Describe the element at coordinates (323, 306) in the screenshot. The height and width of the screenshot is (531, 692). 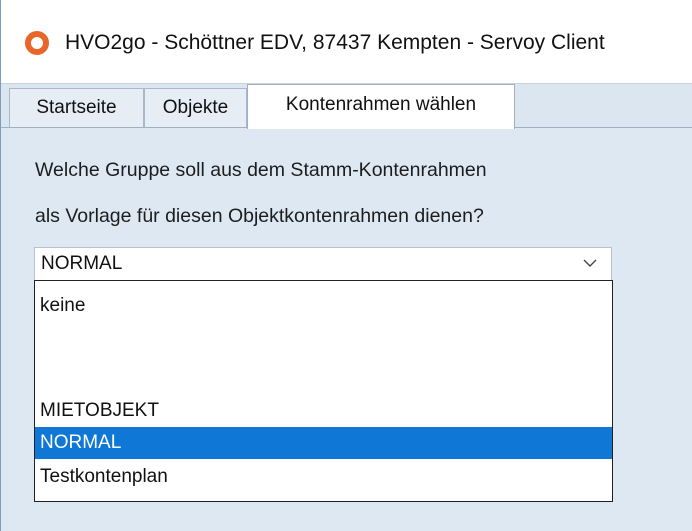
I see `dropdown-option-keine: keine` at that location.